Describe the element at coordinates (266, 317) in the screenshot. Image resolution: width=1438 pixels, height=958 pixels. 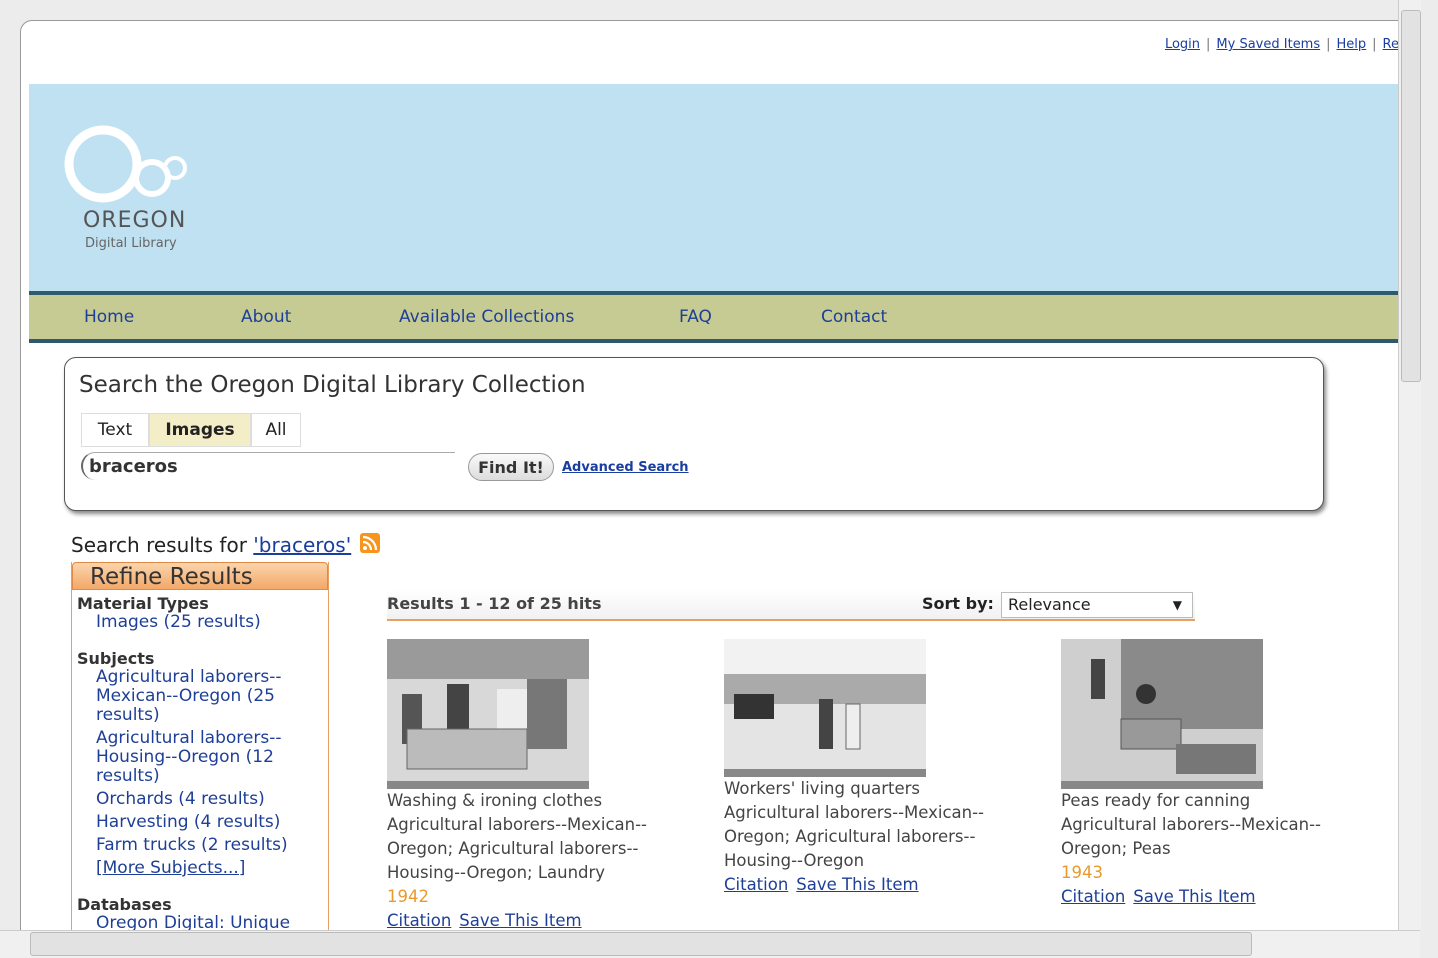
I see `nav-about: About` at that location.